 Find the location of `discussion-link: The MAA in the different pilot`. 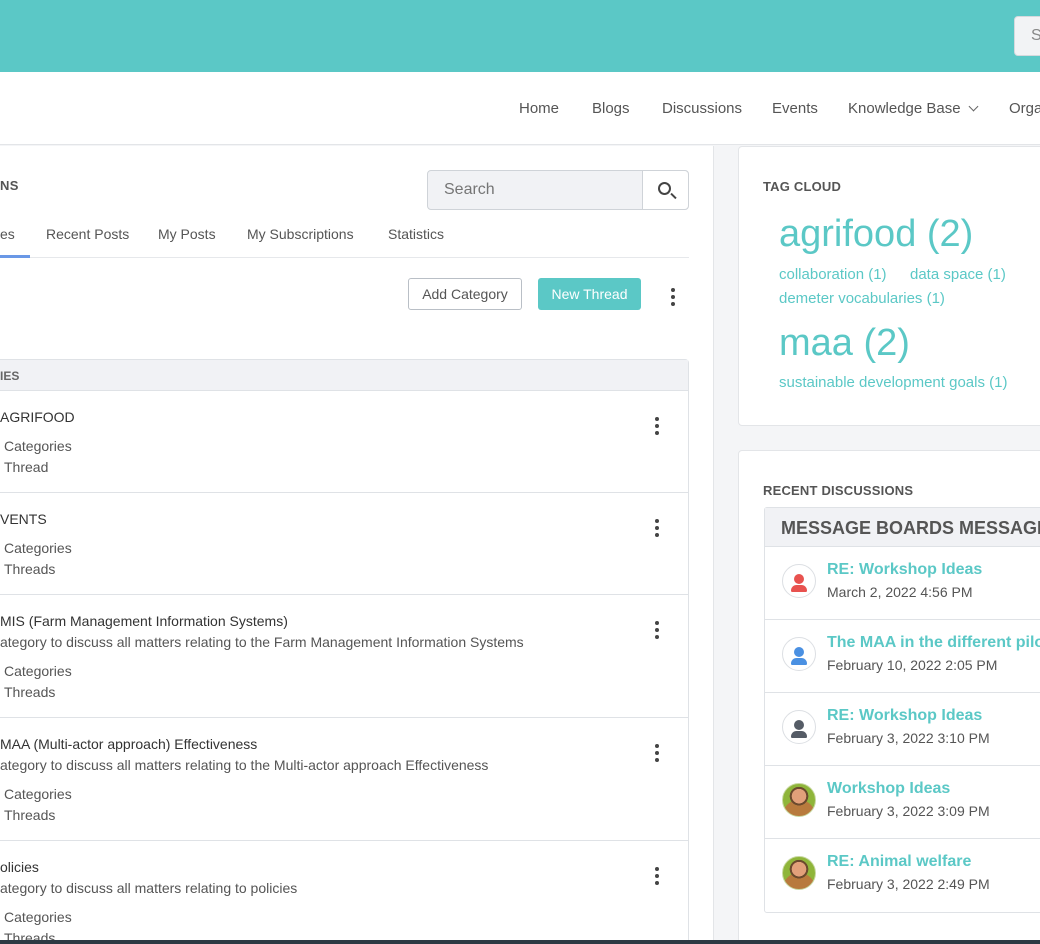

discussion-link: The MAA in the different pilot is located at coordinates (933, 643).